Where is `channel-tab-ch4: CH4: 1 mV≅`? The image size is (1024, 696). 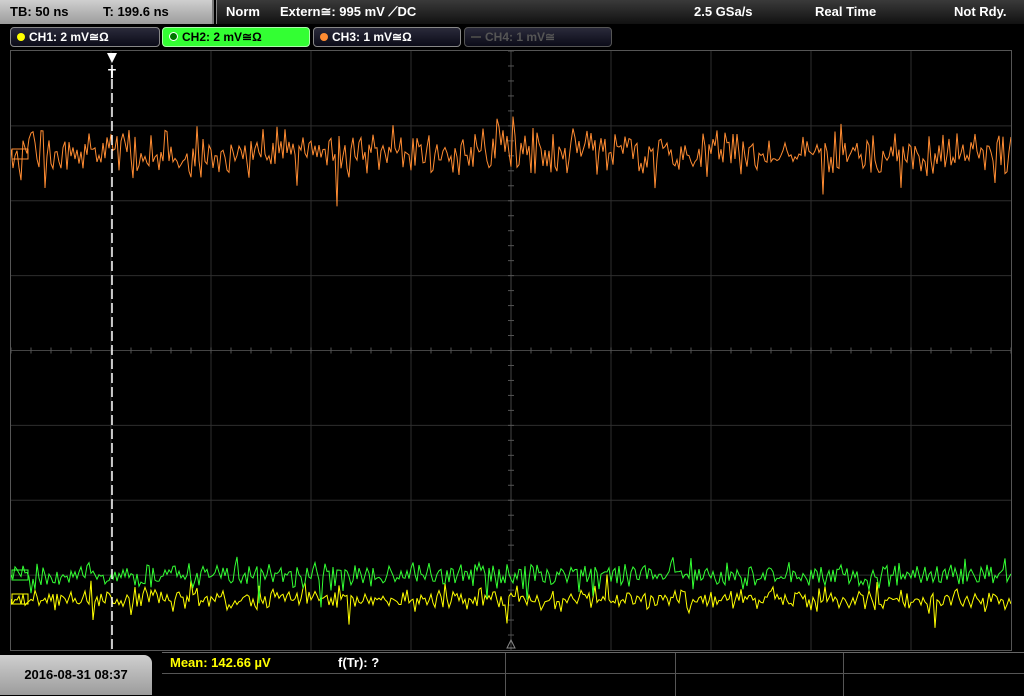
channel-tab-ch4: CH4: 1 mV≅ is located at coordinates (538, 37).